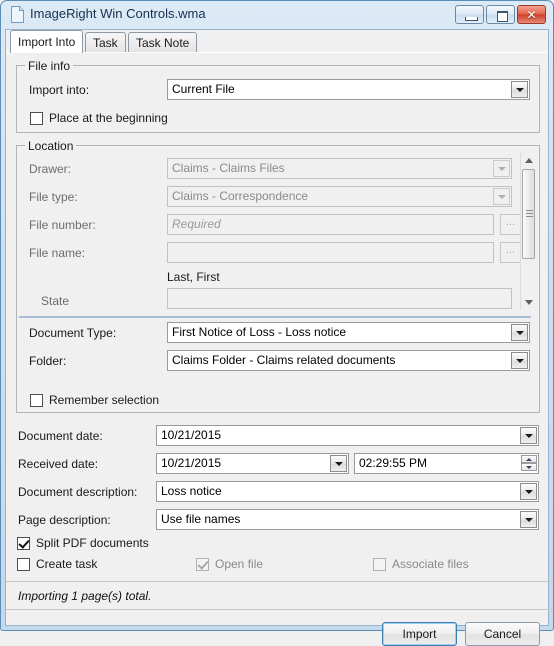 The image size is (554, 646). What do you see at coordinates (347, 491) in the screenshot?
I see `document-description-combo: Loss notice` at bounding box center [347, 491].